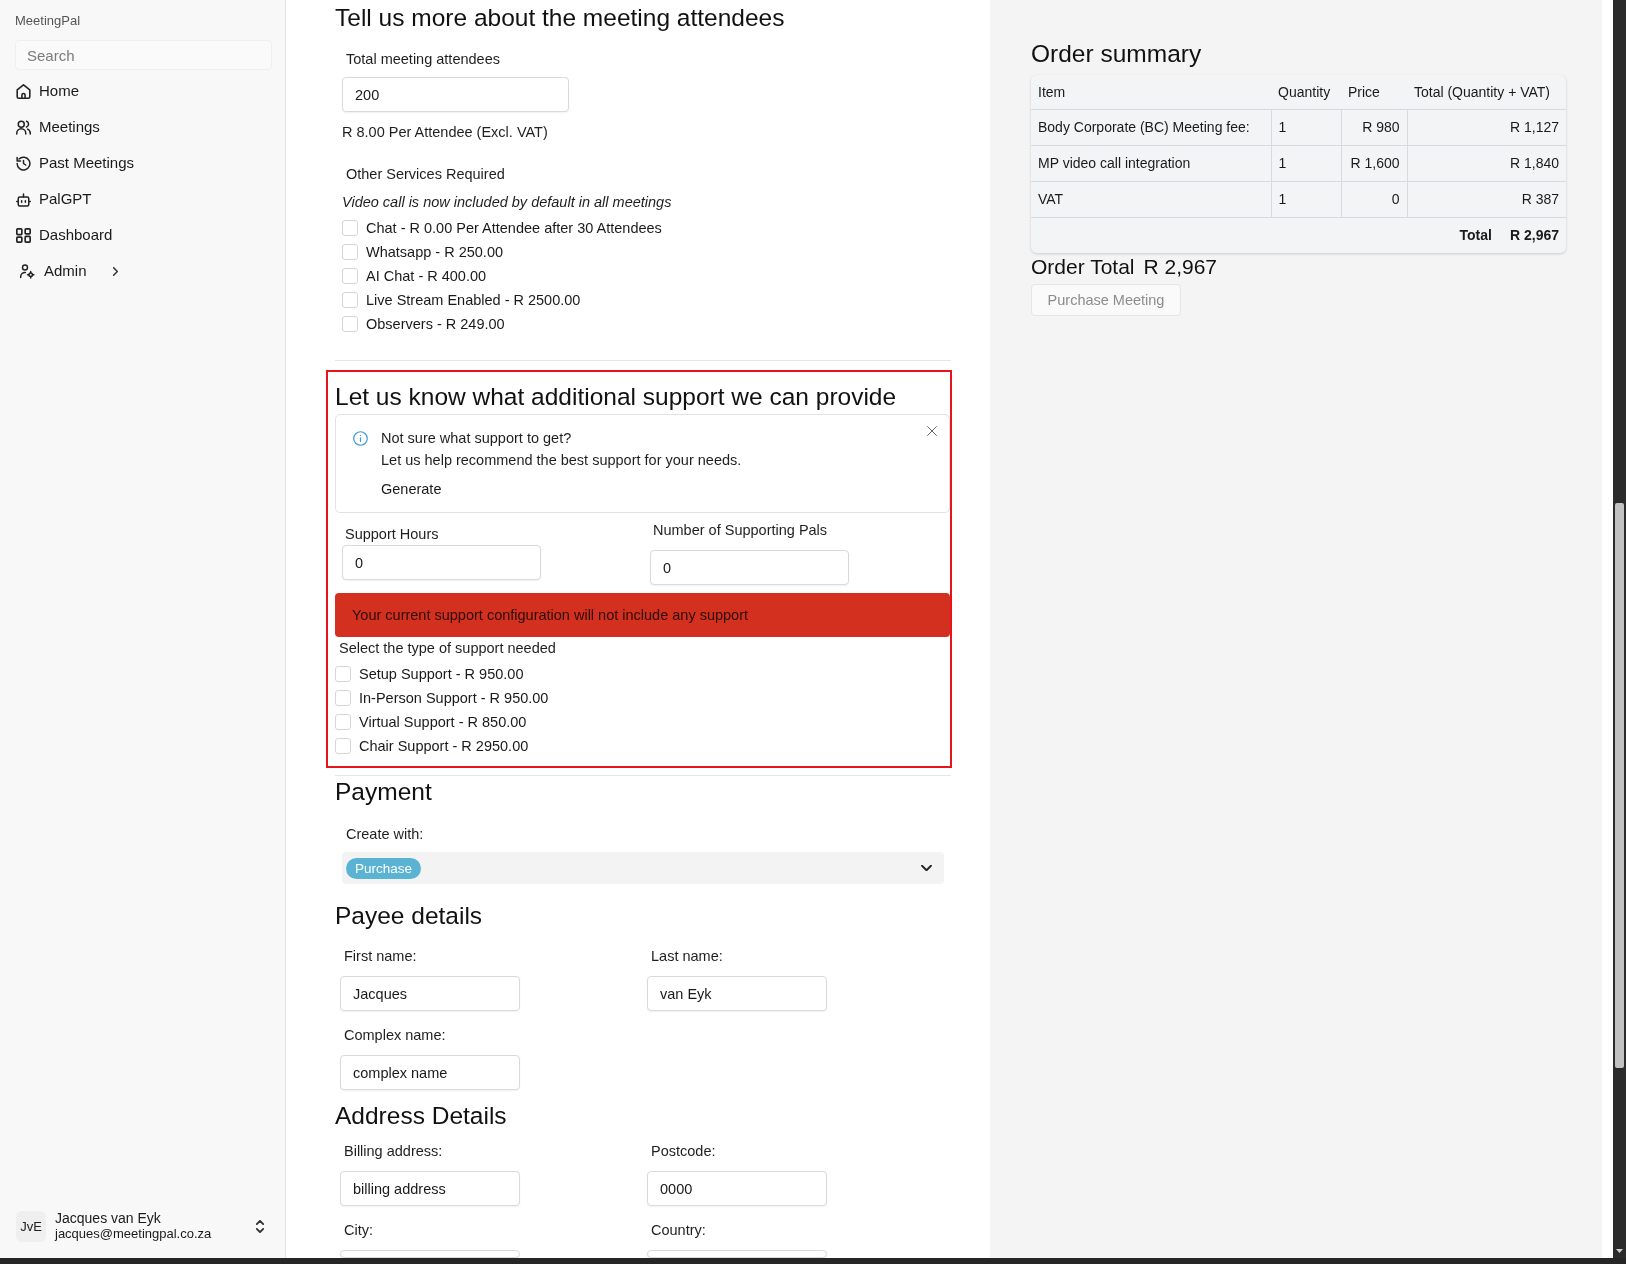  Describe the element at coordinates (560, 18) in the screenshot. I see `section-heading: Tell us more about the meeting attendees` at that location.